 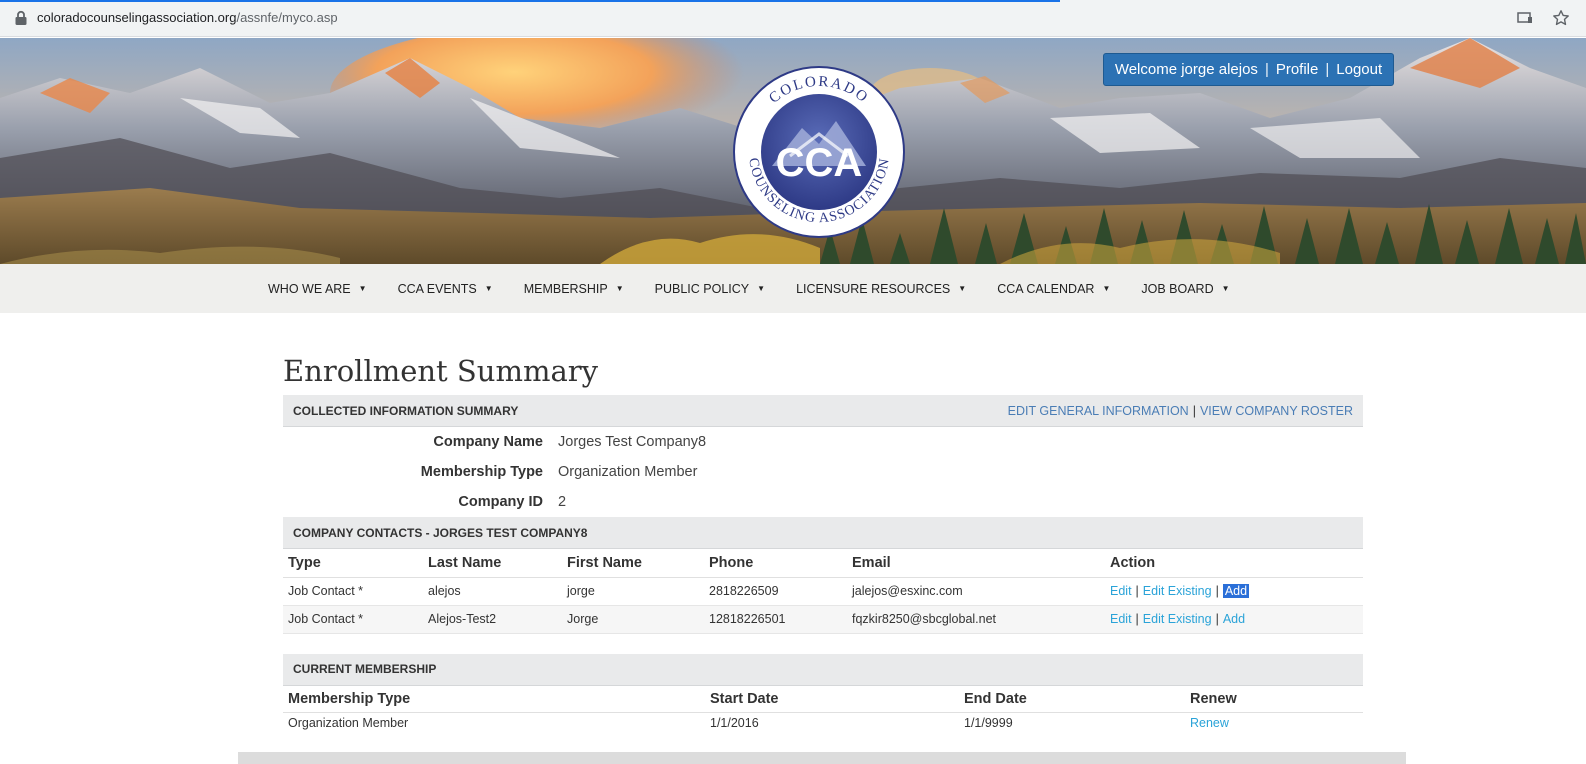 What do you see at coordinates (976, 619) in the screenshot?
I see `contact-email: fqzkir8250@sbcglobal.net` at bounding box center [976, 619].